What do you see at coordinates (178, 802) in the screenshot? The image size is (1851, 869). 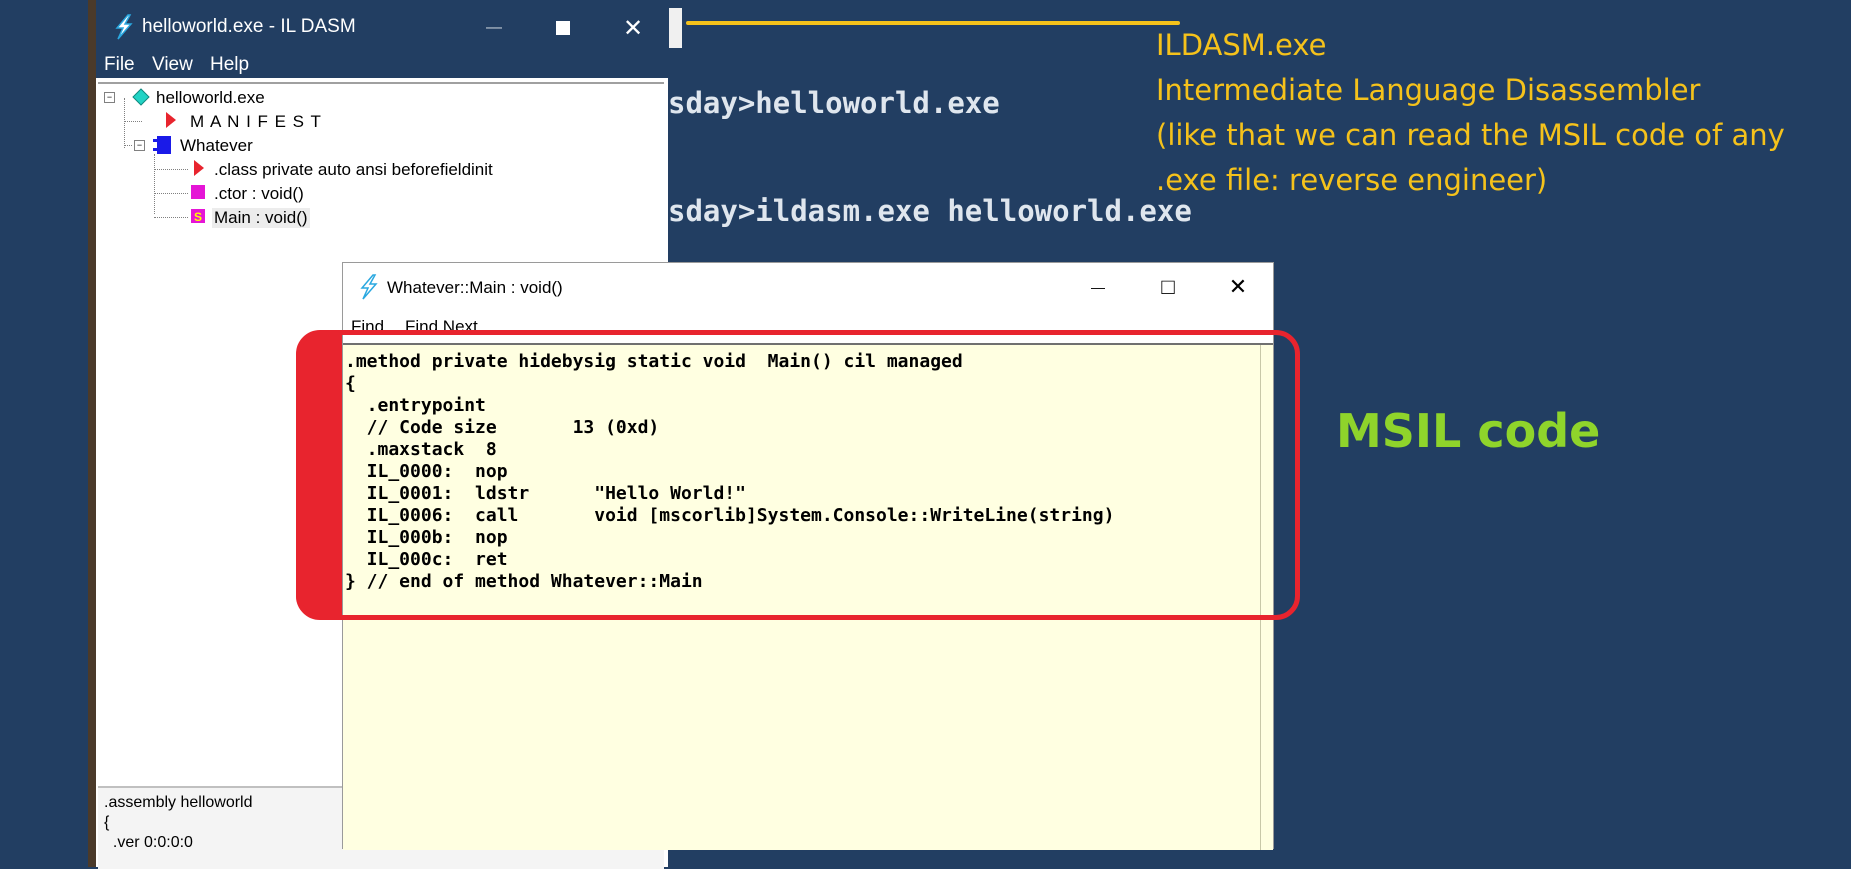 I see `info-line-assembly: .assembly helloworld` at bounding box center [178, 802].